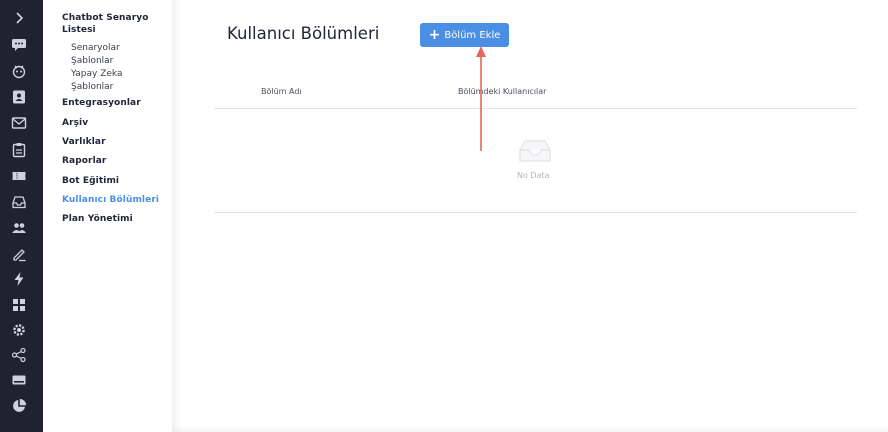  I want to click on edit-icon, so click(19, 254).